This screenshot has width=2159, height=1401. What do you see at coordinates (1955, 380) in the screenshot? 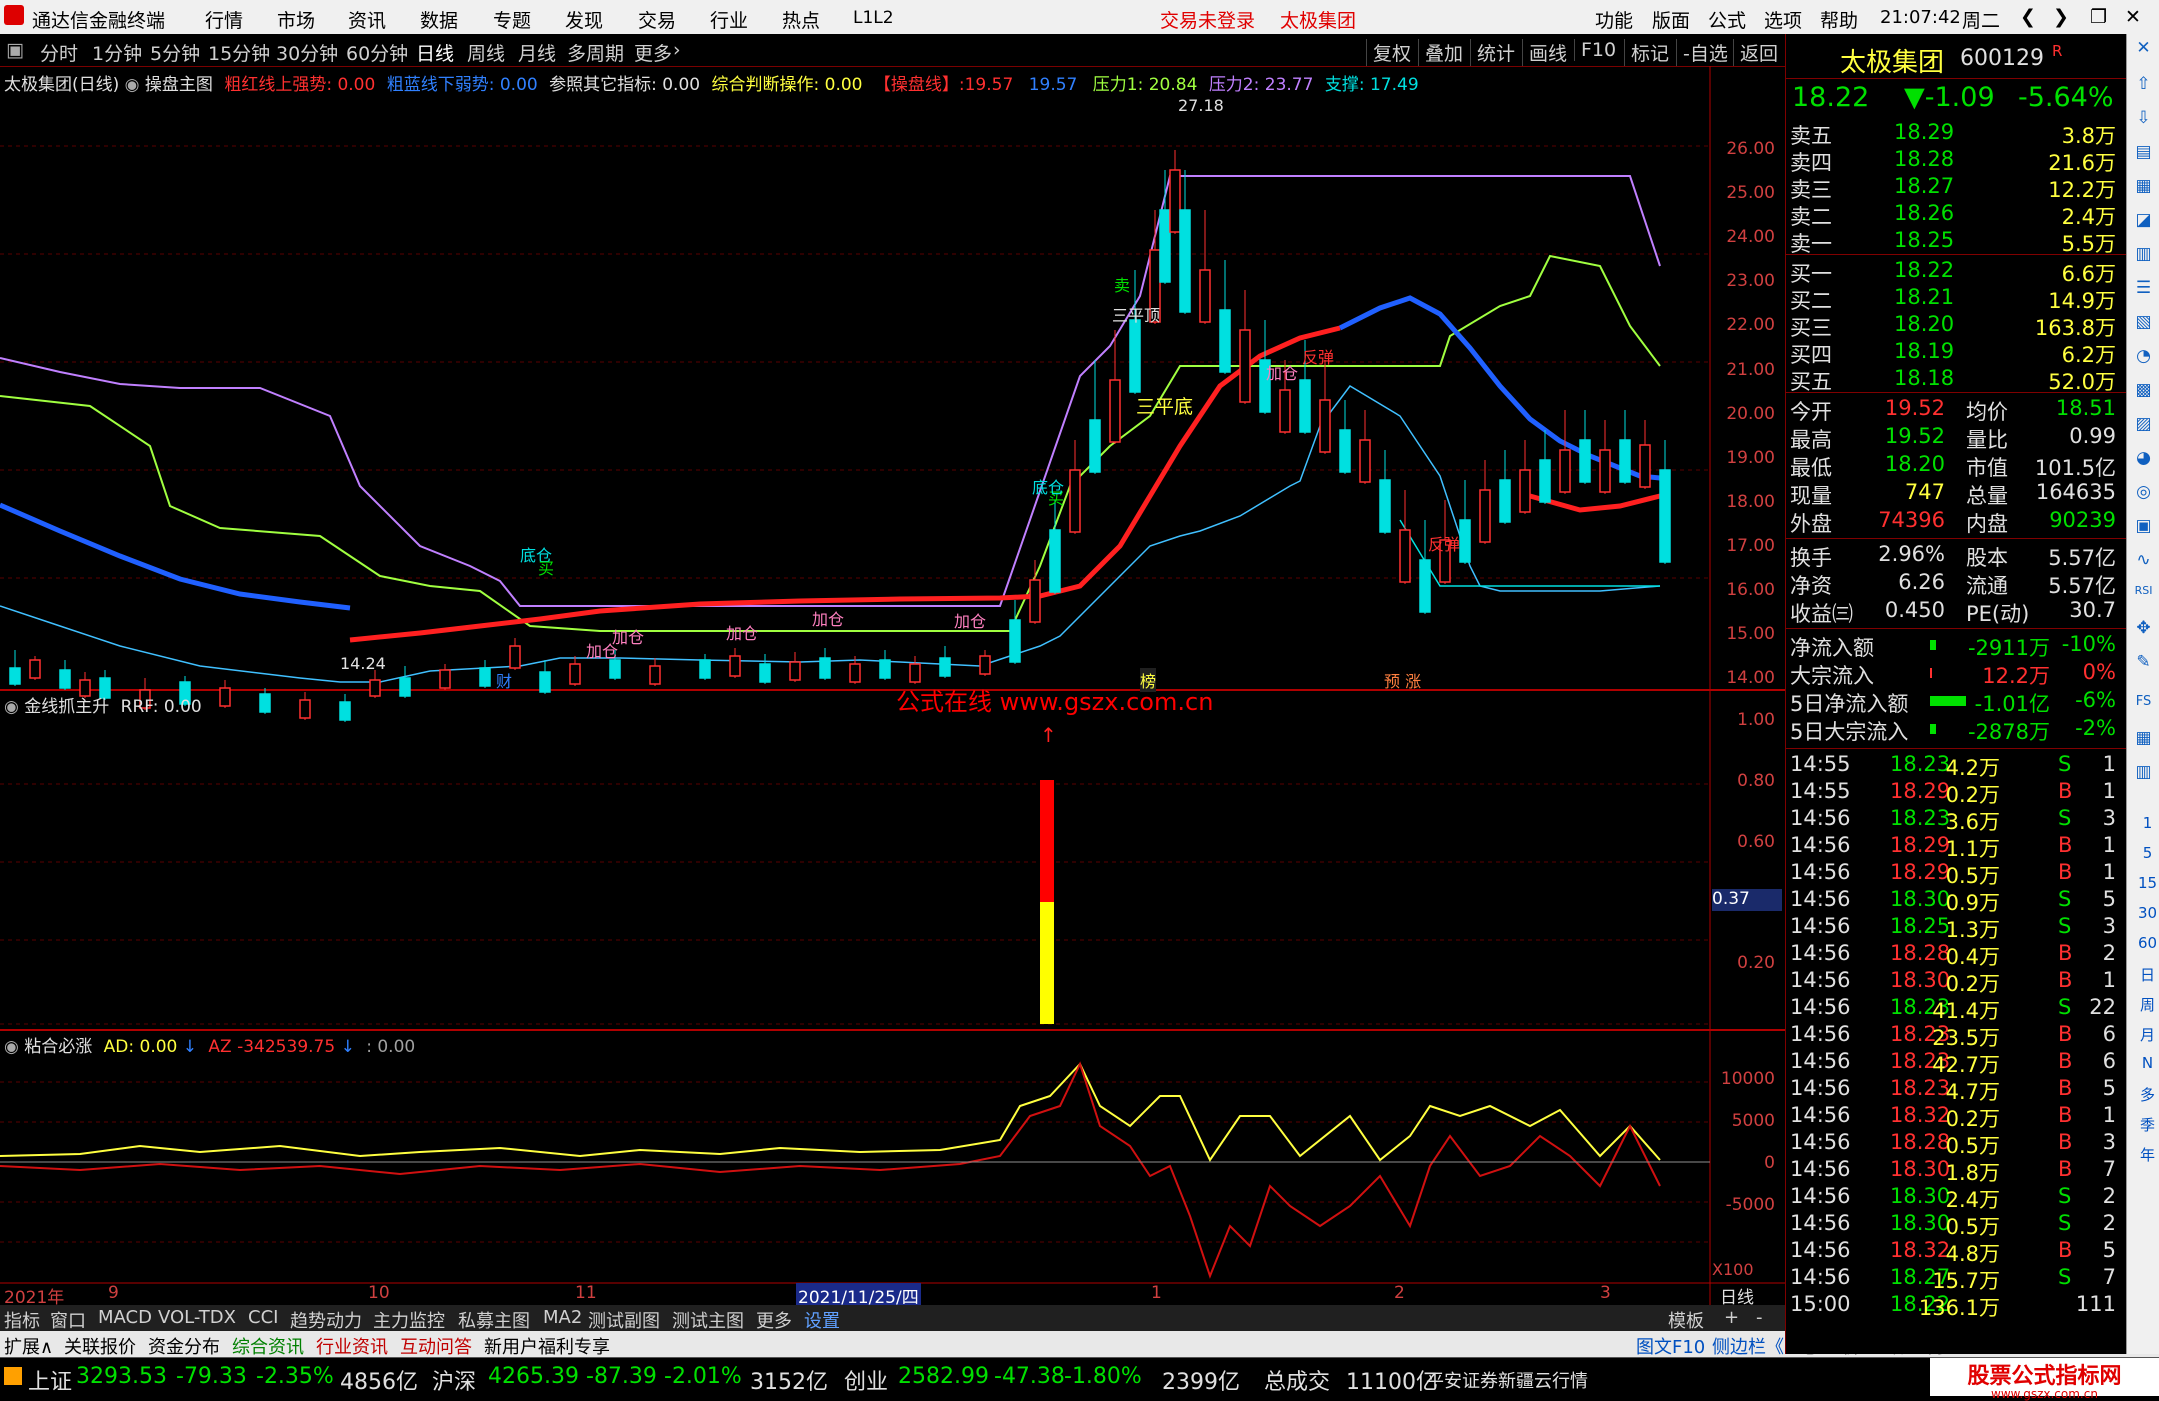
I see `bid-row: 买五 18.18 52.0万` at bounding box center [1955, 380].